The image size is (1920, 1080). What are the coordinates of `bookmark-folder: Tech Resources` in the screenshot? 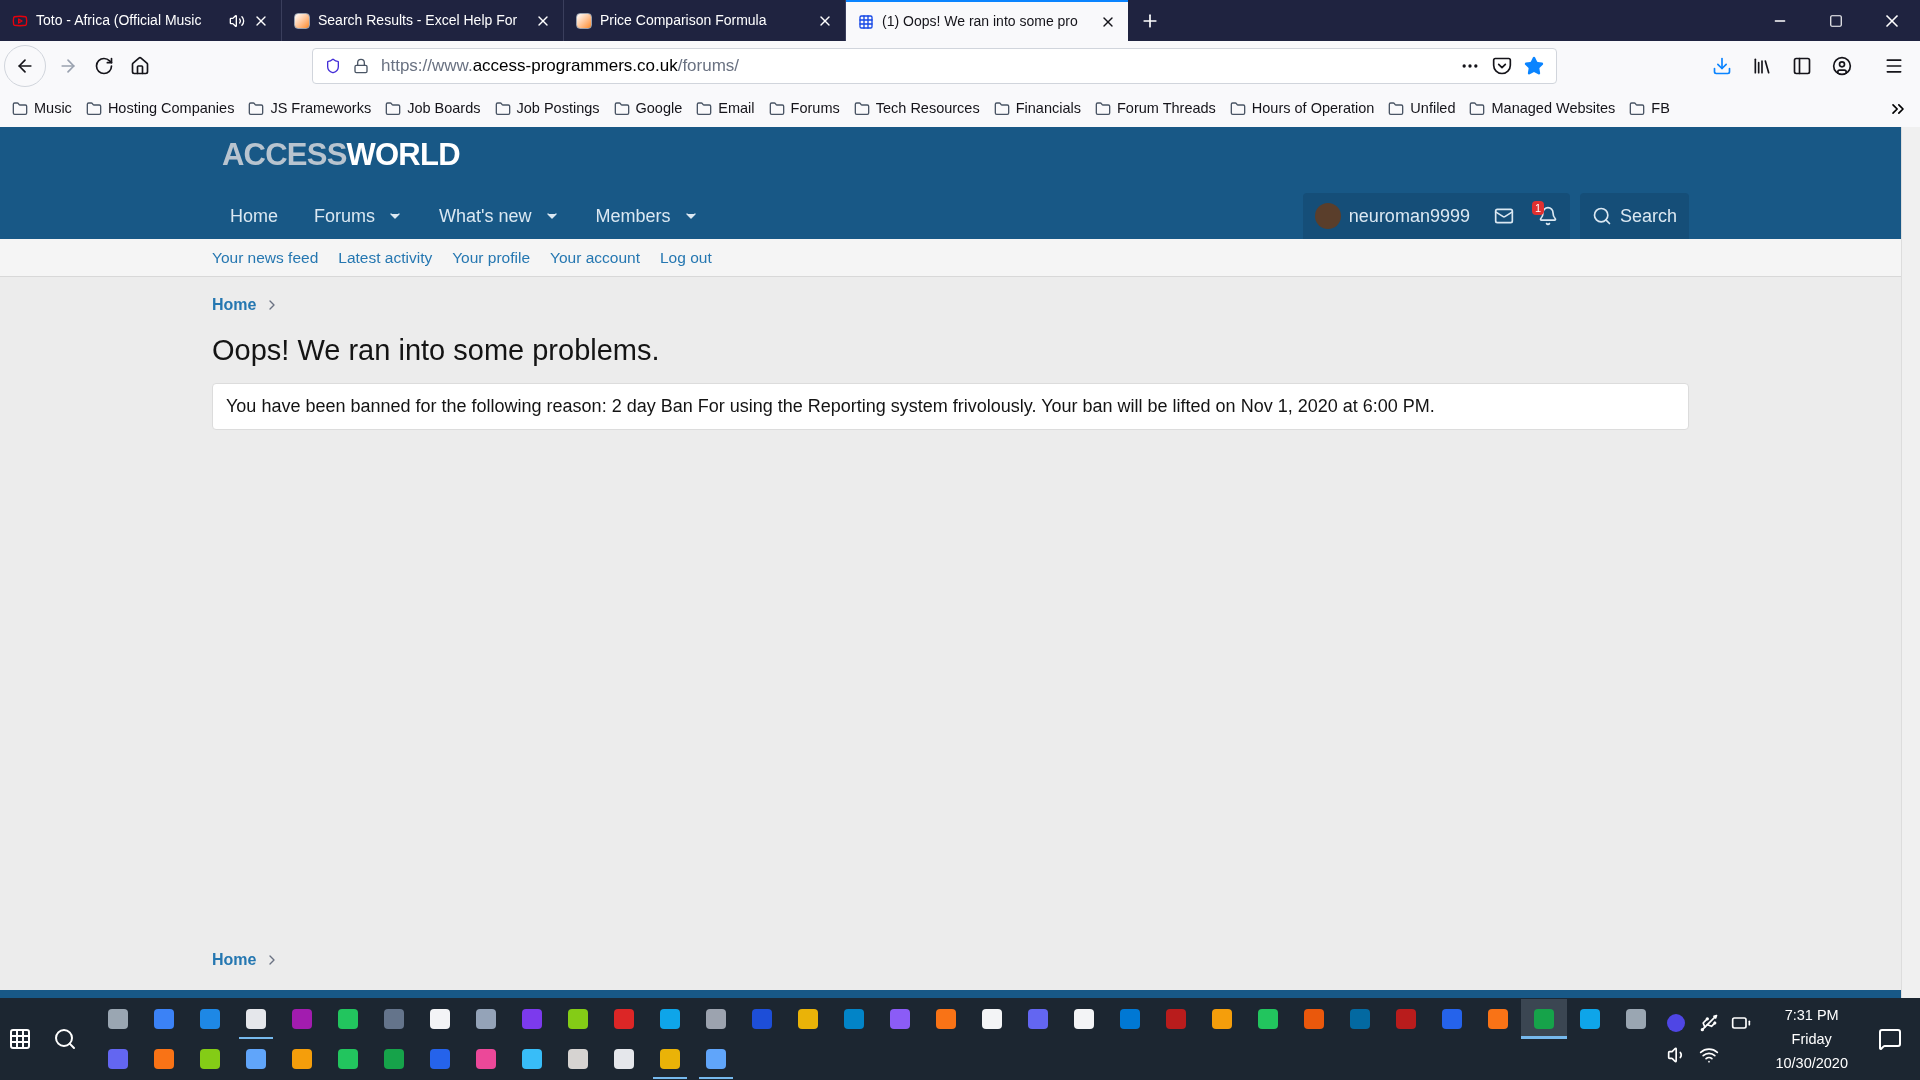 It's located at (916, 109).